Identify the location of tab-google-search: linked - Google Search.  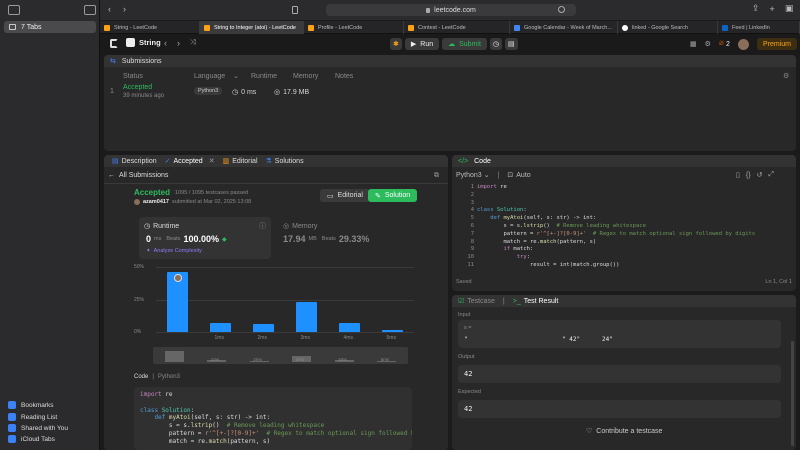
(668, 27).